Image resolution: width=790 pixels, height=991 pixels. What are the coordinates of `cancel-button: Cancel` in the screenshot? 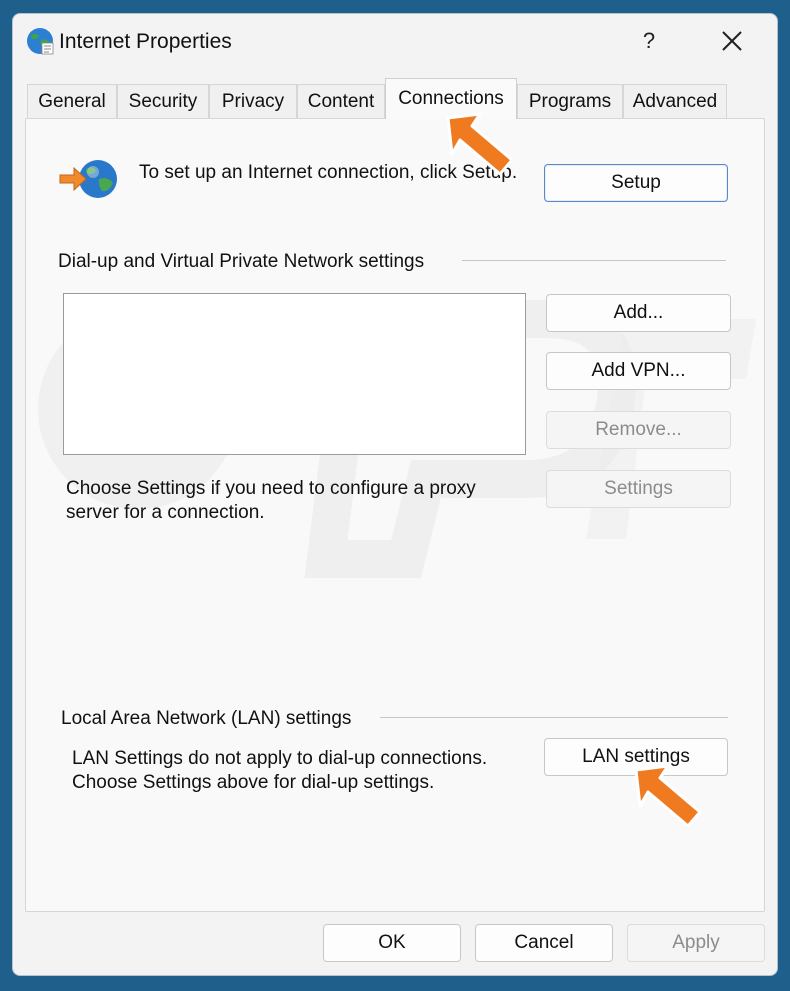 It's located at (544, 943).